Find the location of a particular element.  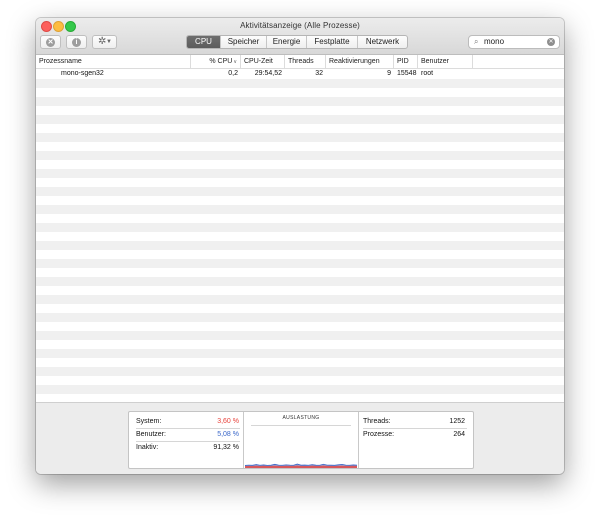

column-header-user: Benutzer is located at coordinates (445, 61).